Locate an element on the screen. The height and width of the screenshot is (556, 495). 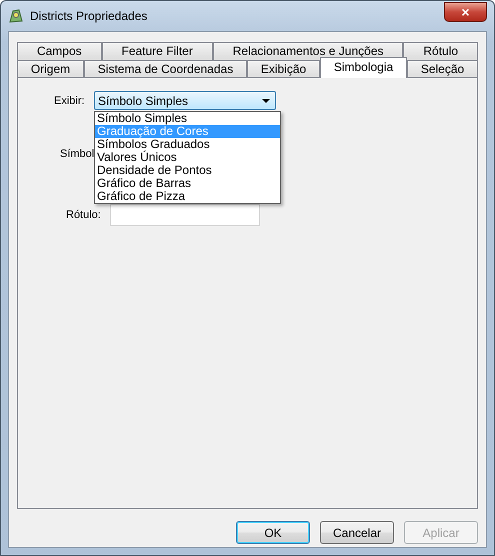
dialog-button: Cancelar is located at coordinates (357, 532).